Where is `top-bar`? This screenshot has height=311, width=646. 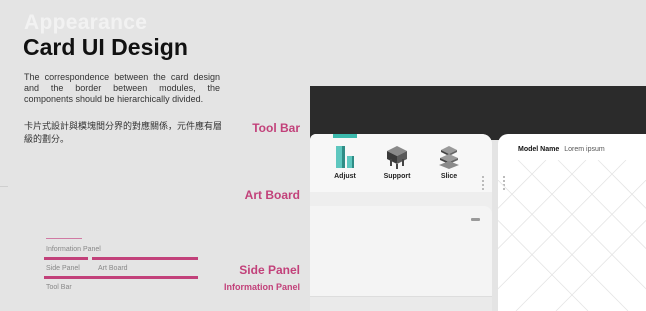
top-bar is located at coordinates (478, 113).